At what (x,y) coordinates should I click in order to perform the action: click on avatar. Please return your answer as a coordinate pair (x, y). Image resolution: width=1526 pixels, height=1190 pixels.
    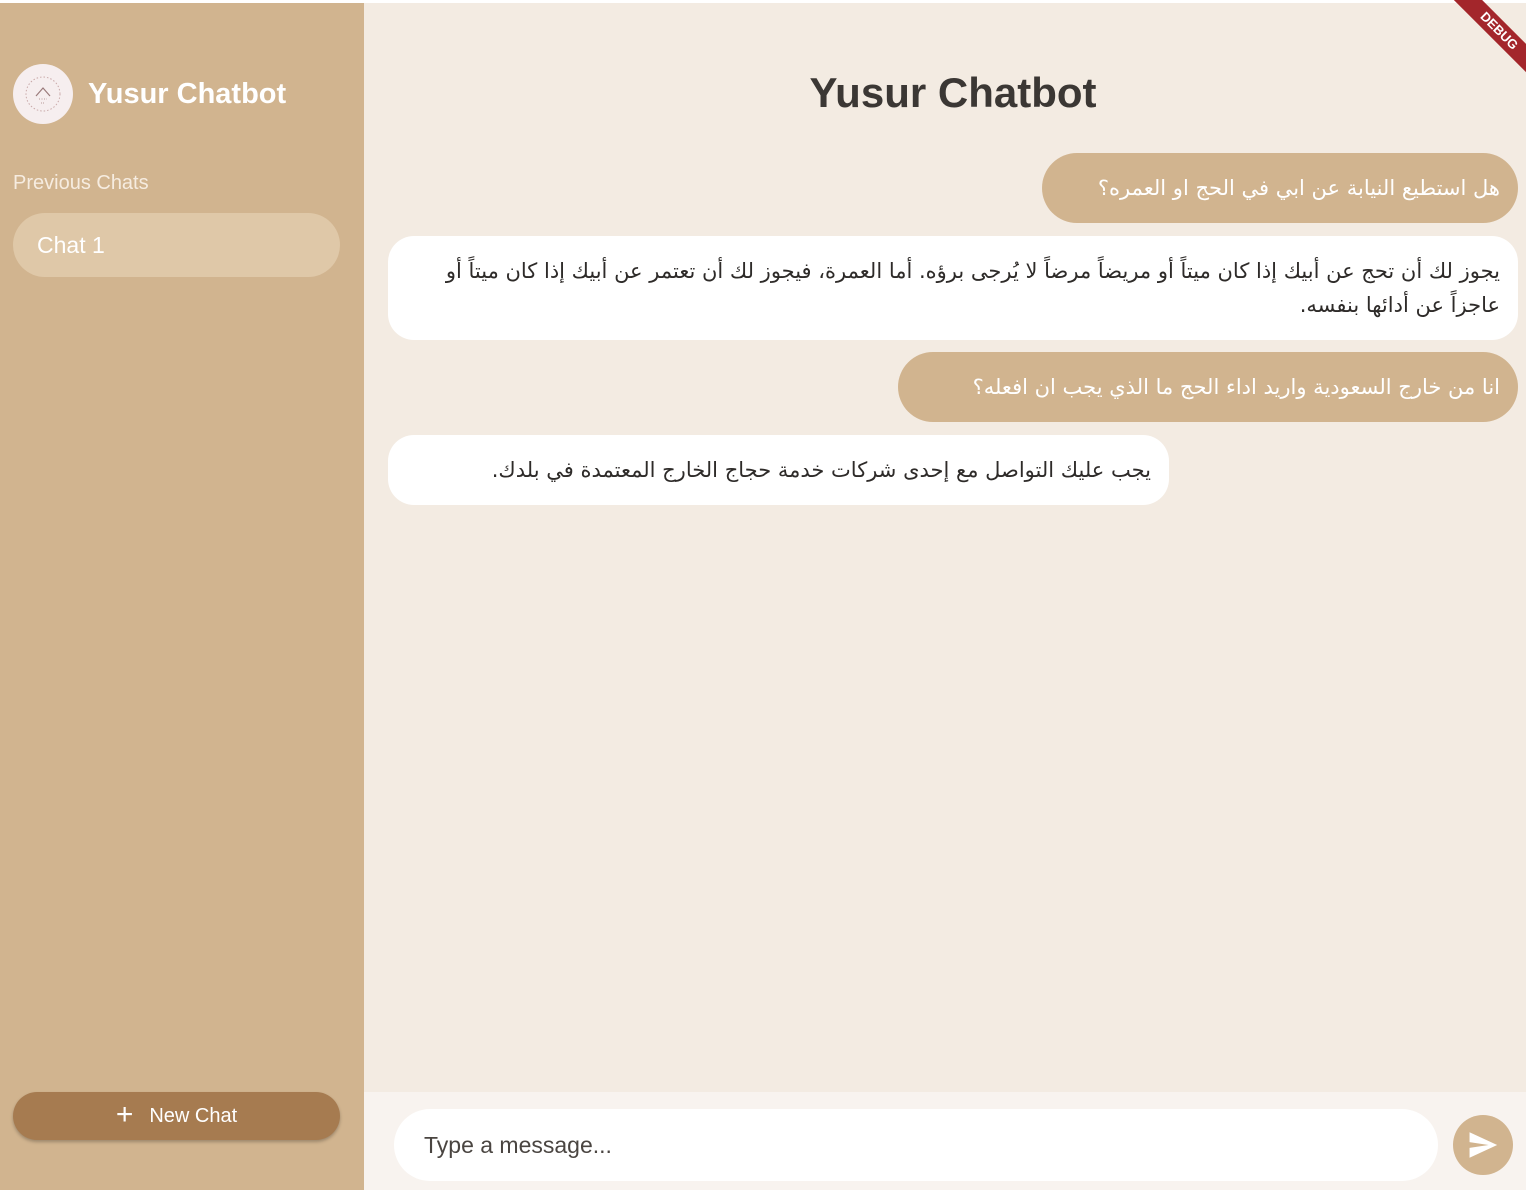
    Looking at the image, I should click on (43, 94).